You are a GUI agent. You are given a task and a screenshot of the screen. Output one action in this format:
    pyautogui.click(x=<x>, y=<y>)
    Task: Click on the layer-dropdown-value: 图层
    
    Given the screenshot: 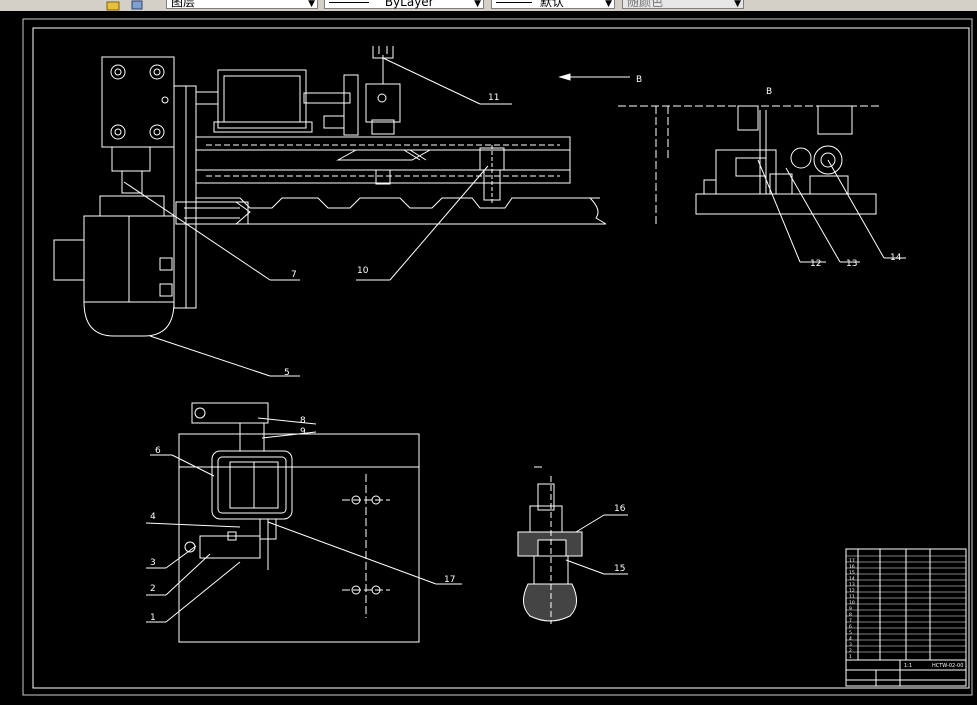 What is the action you would take?
    pyautogui.click(x=183, y=4)
    